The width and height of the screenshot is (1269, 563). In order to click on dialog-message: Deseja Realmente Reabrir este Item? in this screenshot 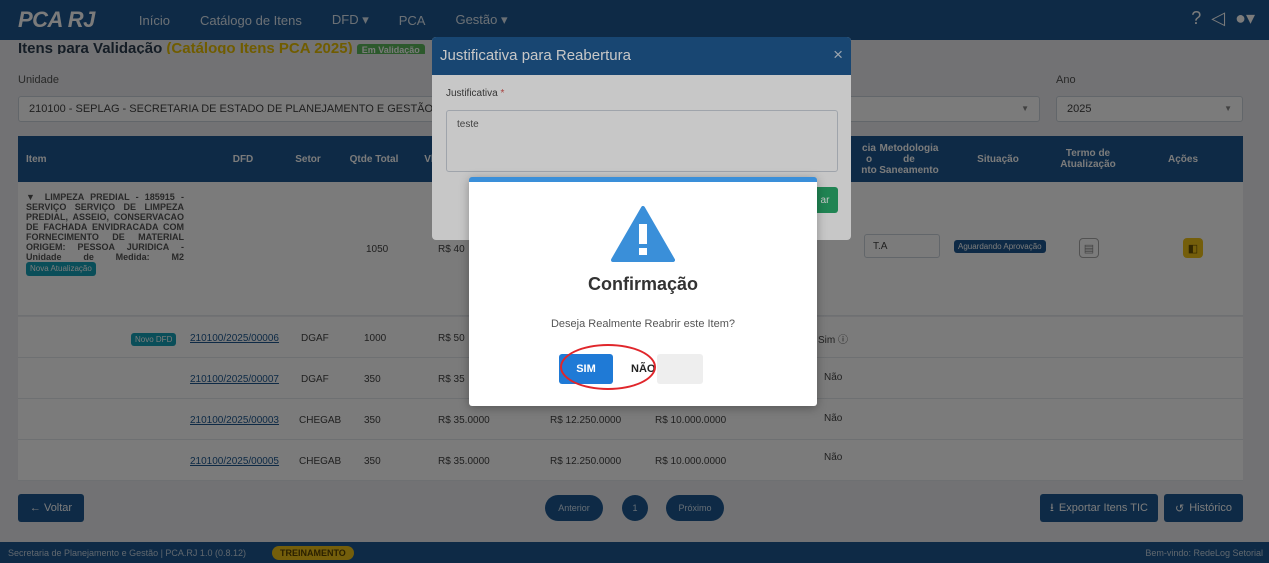, I will do `click(643, 324)`.